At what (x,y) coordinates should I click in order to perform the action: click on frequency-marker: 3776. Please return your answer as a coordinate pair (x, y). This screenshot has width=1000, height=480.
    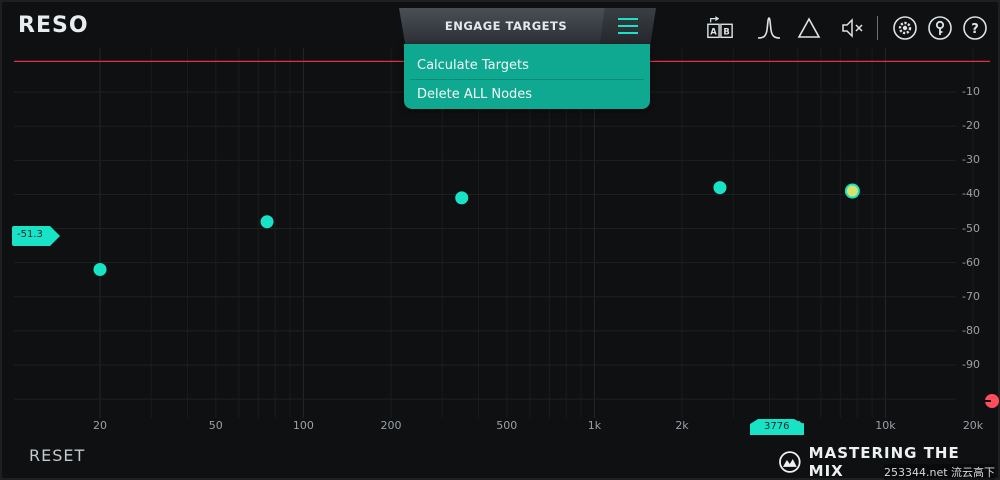
    Looking at the image, I should click on (777, 429).